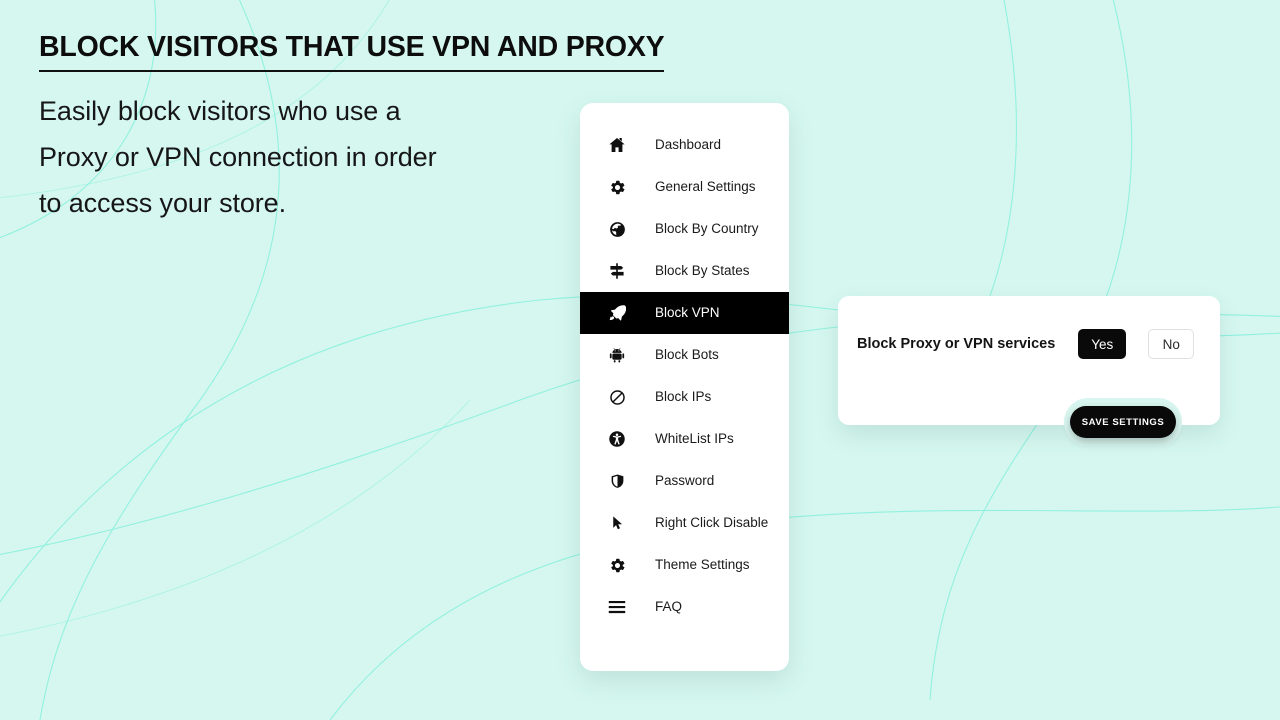 This screenshot has height=720, width=1280. I want to click on sidebar-item-dashboard: Dashboard, so click(684, 145).